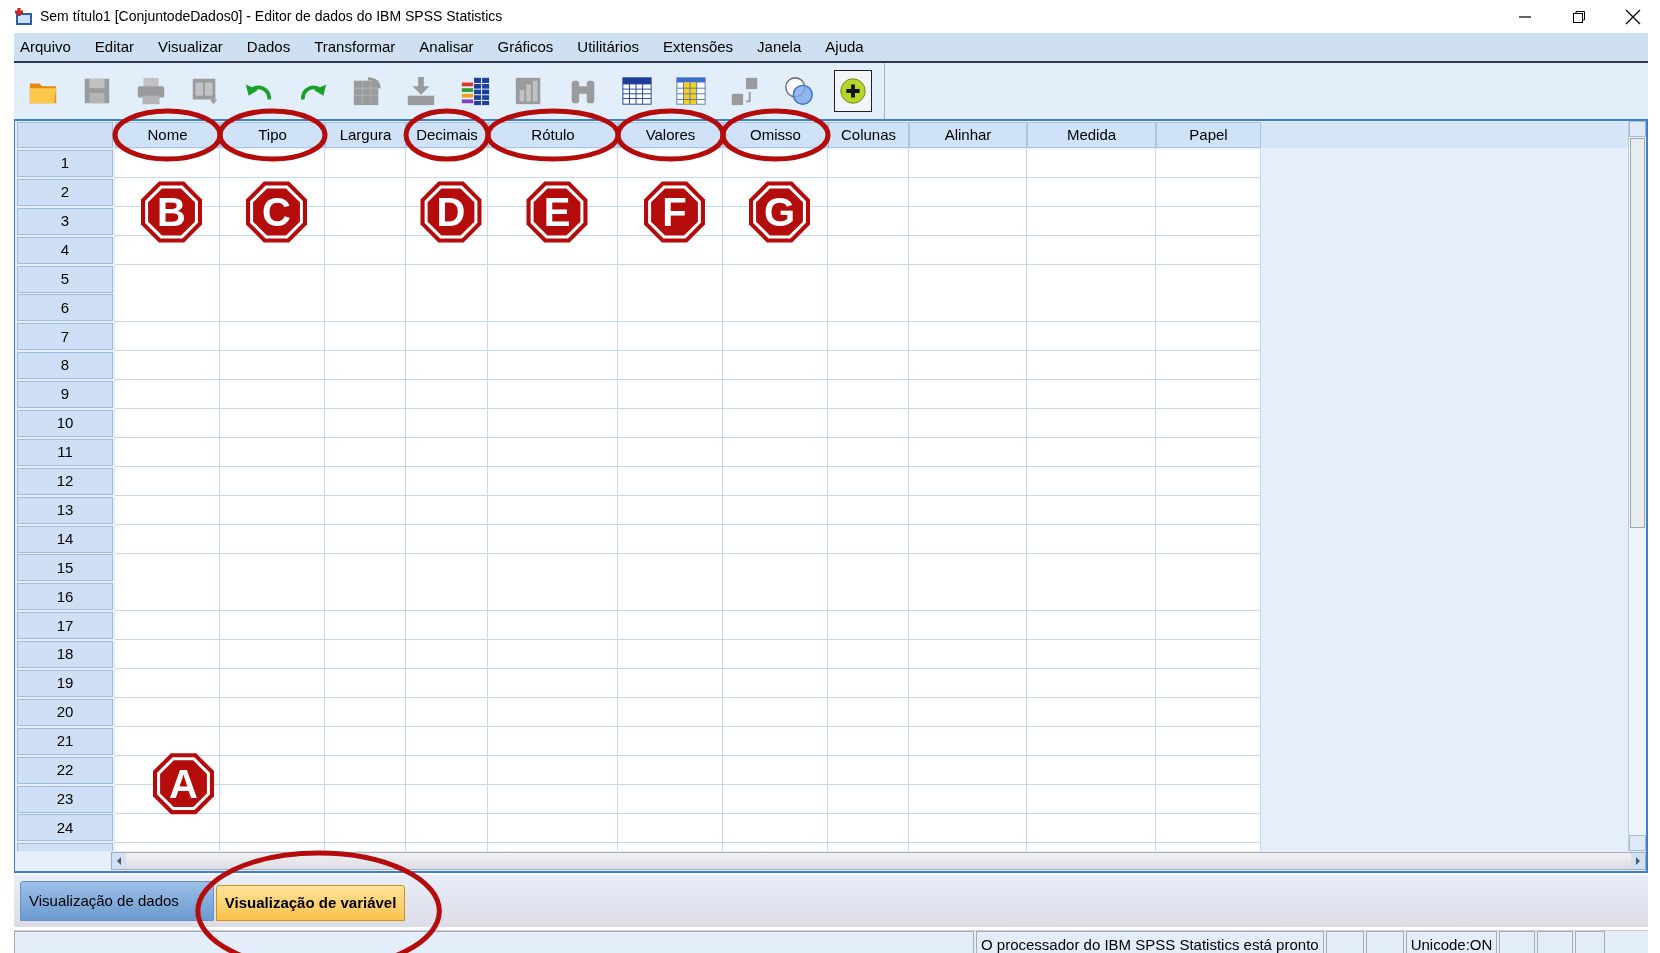 This screenshot has height=953, width=1660. Describe the element at coordinates (276, 212) in the screenshot. I see `letter-marker: C` at that location.